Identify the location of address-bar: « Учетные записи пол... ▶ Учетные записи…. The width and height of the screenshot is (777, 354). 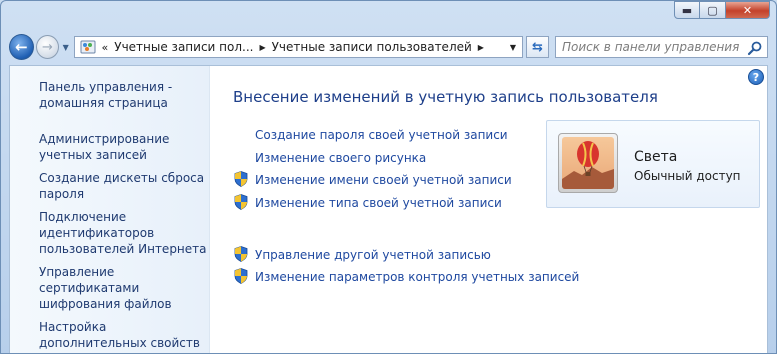
(298, 47).